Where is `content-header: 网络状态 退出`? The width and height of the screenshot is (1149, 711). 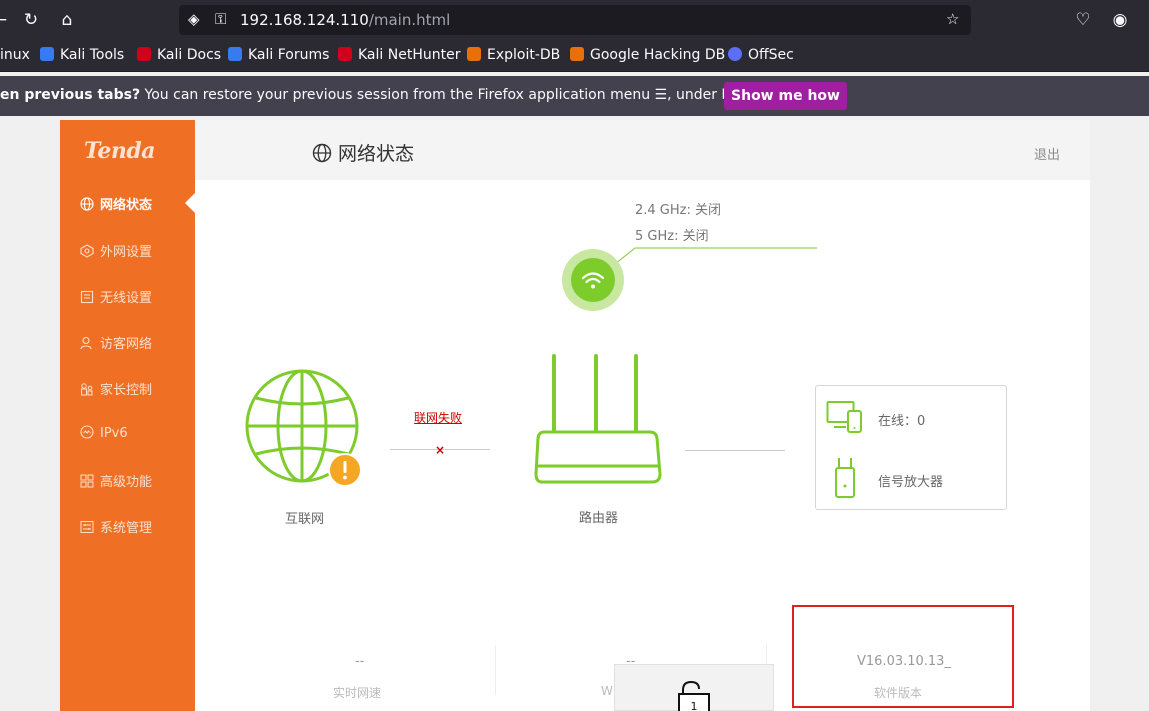
content-header: 网络状态 退出 is located at coordinates (642, 150).